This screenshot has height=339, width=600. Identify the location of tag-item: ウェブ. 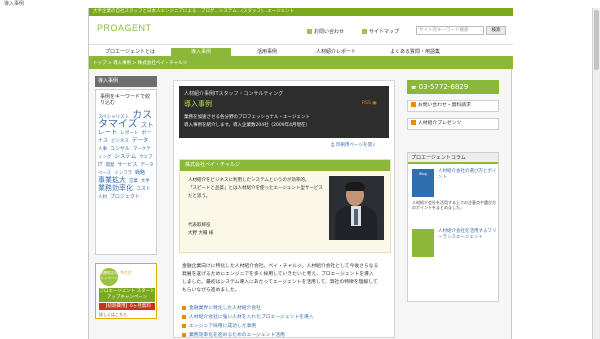
(146, 157).